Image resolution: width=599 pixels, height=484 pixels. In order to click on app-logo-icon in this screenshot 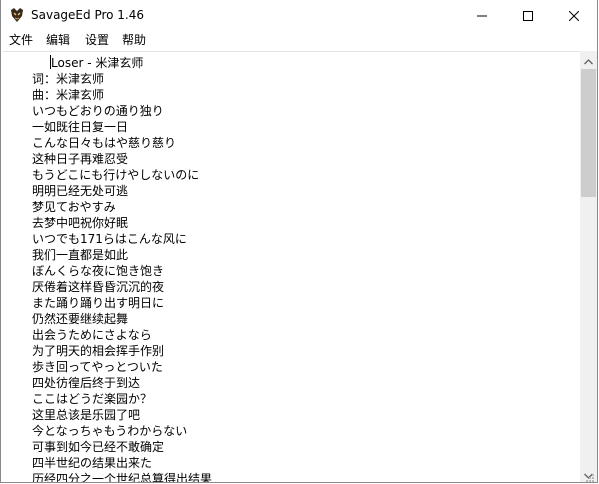, I will do `click(17, 15)`.